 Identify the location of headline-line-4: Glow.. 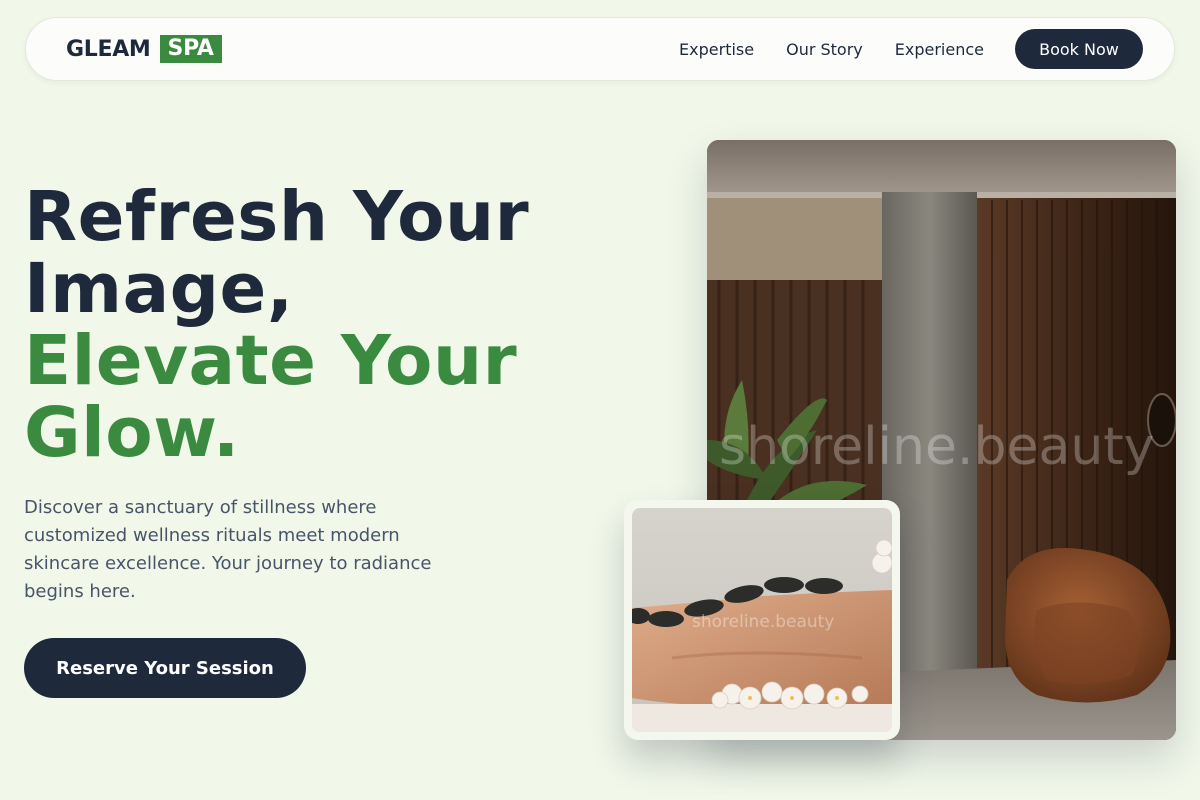
(132, 433).